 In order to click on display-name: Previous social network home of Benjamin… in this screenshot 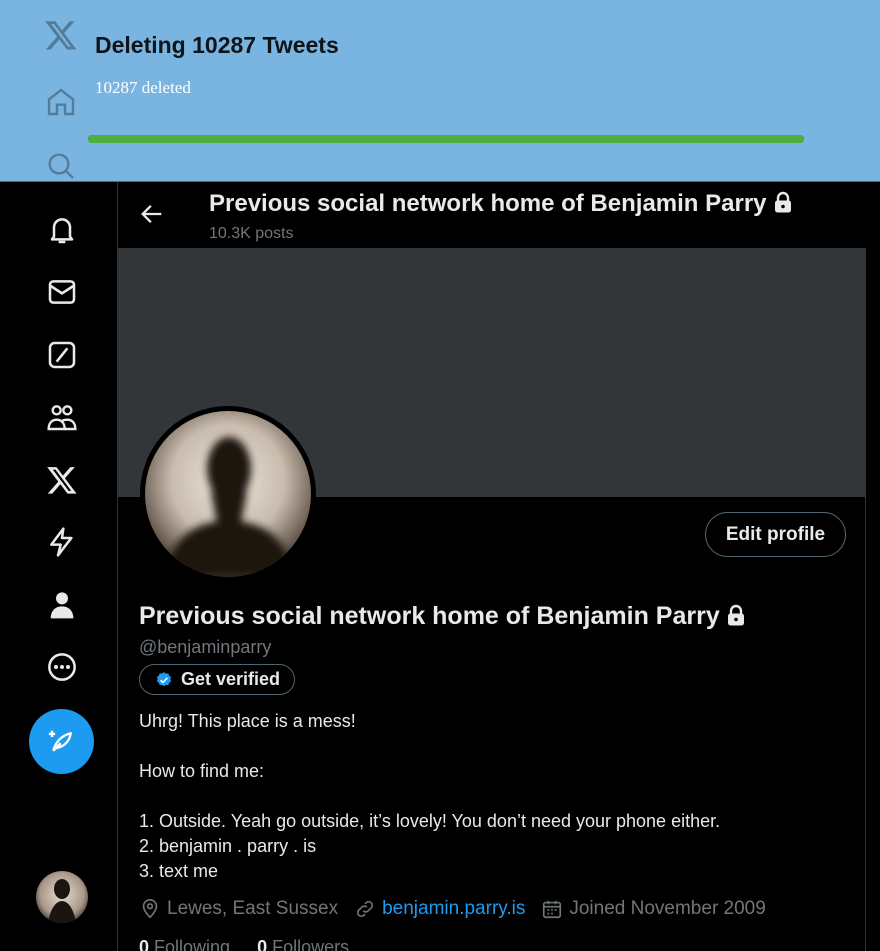, I will do `click(442, 616)`.